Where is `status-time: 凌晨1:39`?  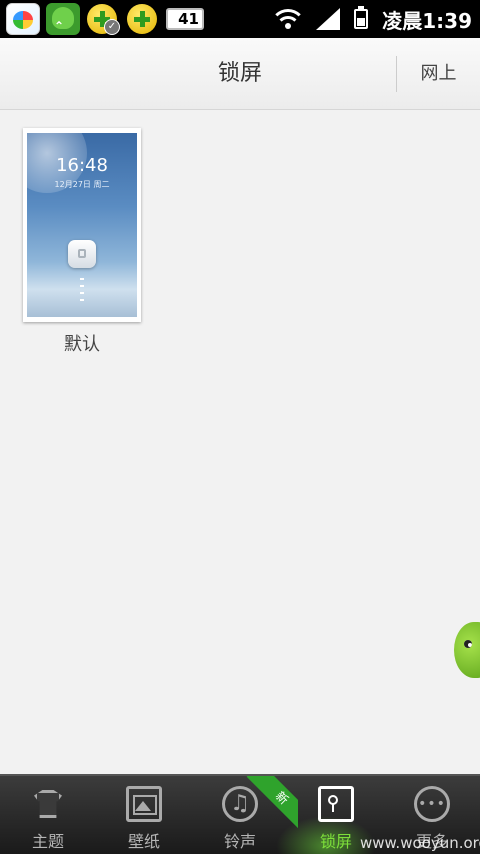 status-time: 凌晨1:39 is located at coordinates (427, 20).